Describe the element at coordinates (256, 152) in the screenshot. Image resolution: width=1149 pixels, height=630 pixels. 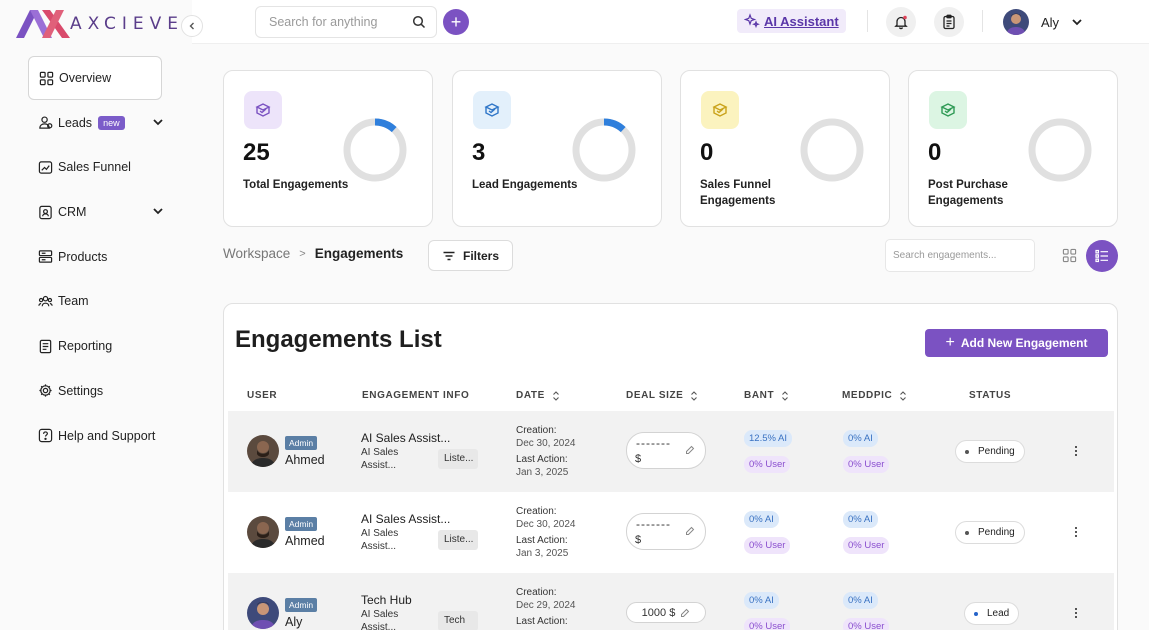
I see `stat-value: 25` at that location.